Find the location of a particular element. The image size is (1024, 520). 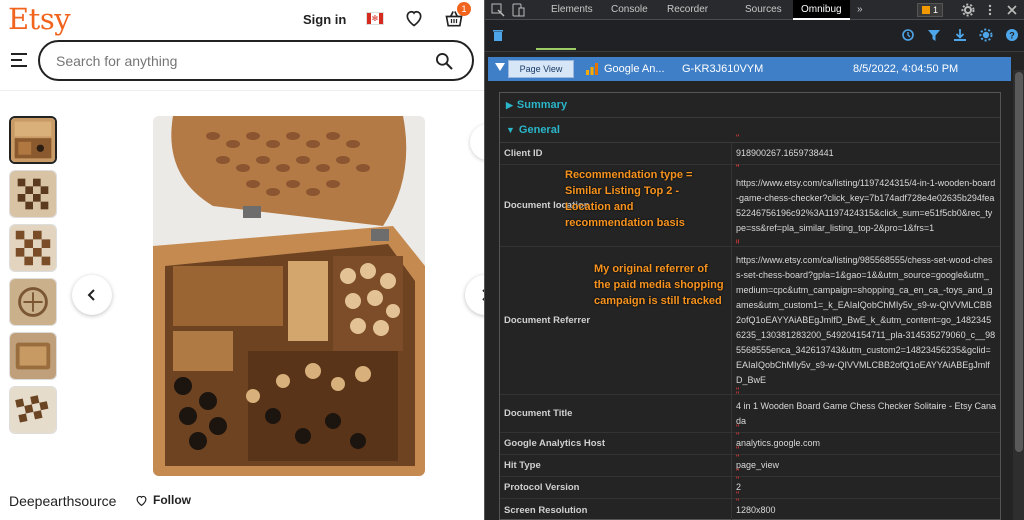

follow-shop-button: Follow is located at coordinates (163, 500).